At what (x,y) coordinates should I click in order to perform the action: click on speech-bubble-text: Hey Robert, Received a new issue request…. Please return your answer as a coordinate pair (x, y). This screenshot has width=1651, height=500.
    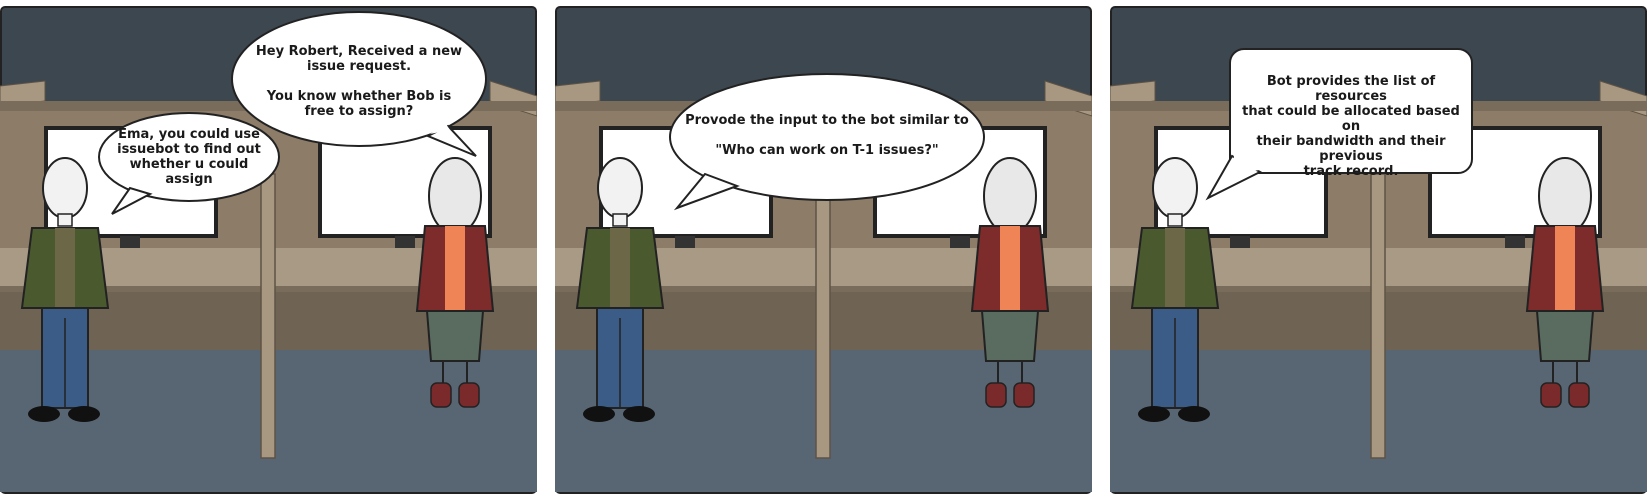
    Looking at the image, I should click on (359, 81).